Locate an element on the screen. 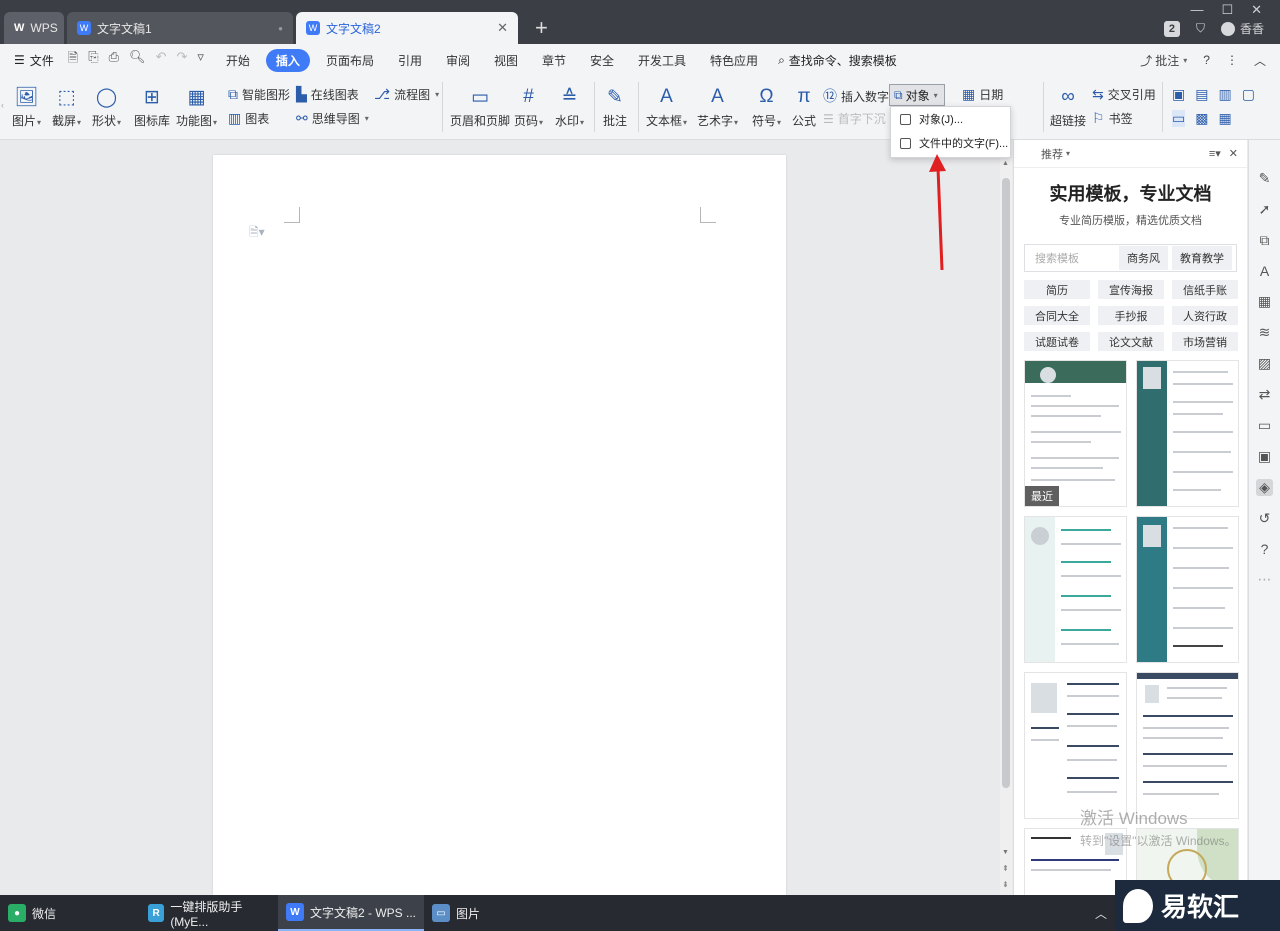 Image resolution: width=1280 pixels, height=931 pixels. tab-insert: 插入 is located at coordinates (287, 60).